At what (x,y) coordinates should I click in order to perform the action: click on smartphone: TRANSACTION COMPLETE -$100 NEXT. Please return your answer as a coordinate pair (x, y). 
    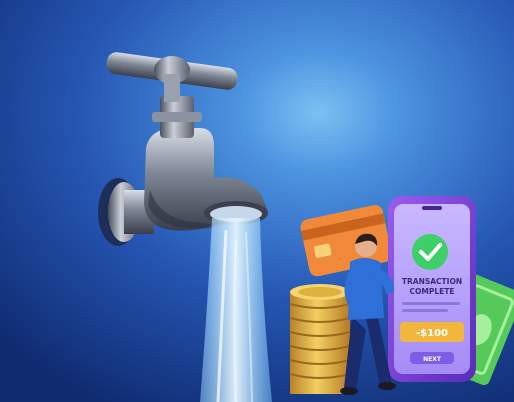
    Looking at the image, I should click on (432, 289).